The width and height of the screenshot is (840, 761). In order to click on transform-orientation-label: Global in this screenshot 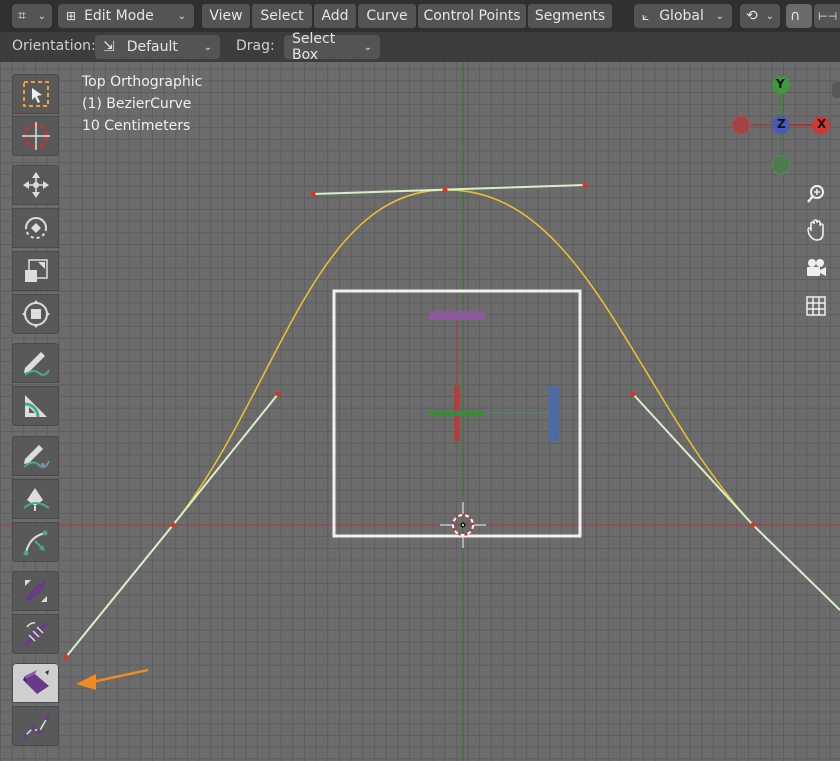, I will do `click(681, 16)`.